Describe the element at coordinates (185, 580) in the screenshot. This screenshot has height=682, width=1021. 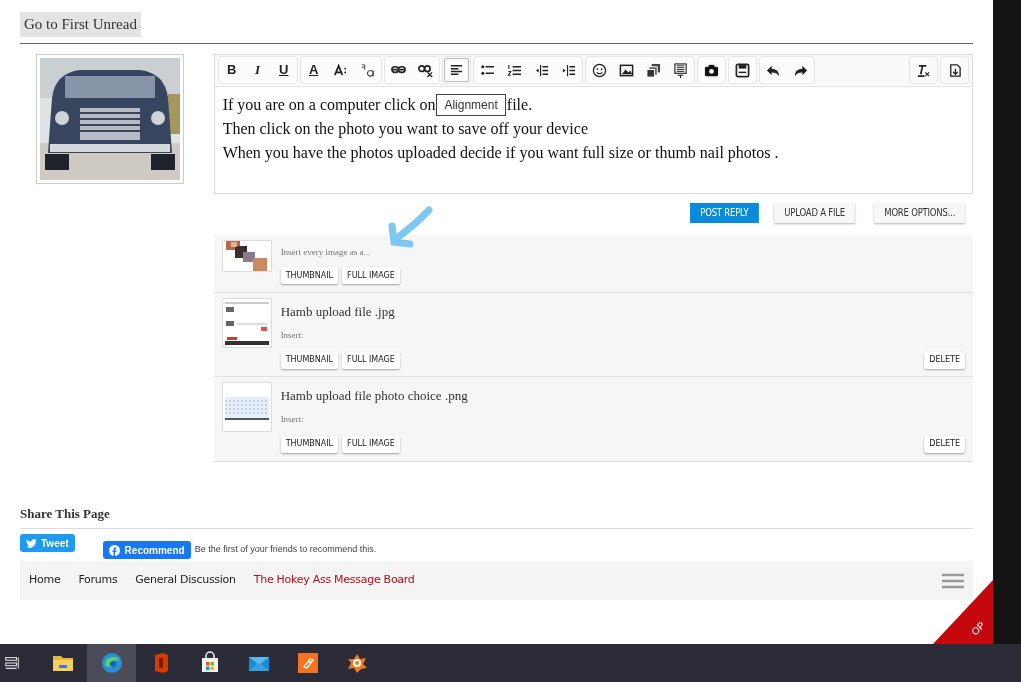
I see `breadcrumb-link: General Discussion` at that location.